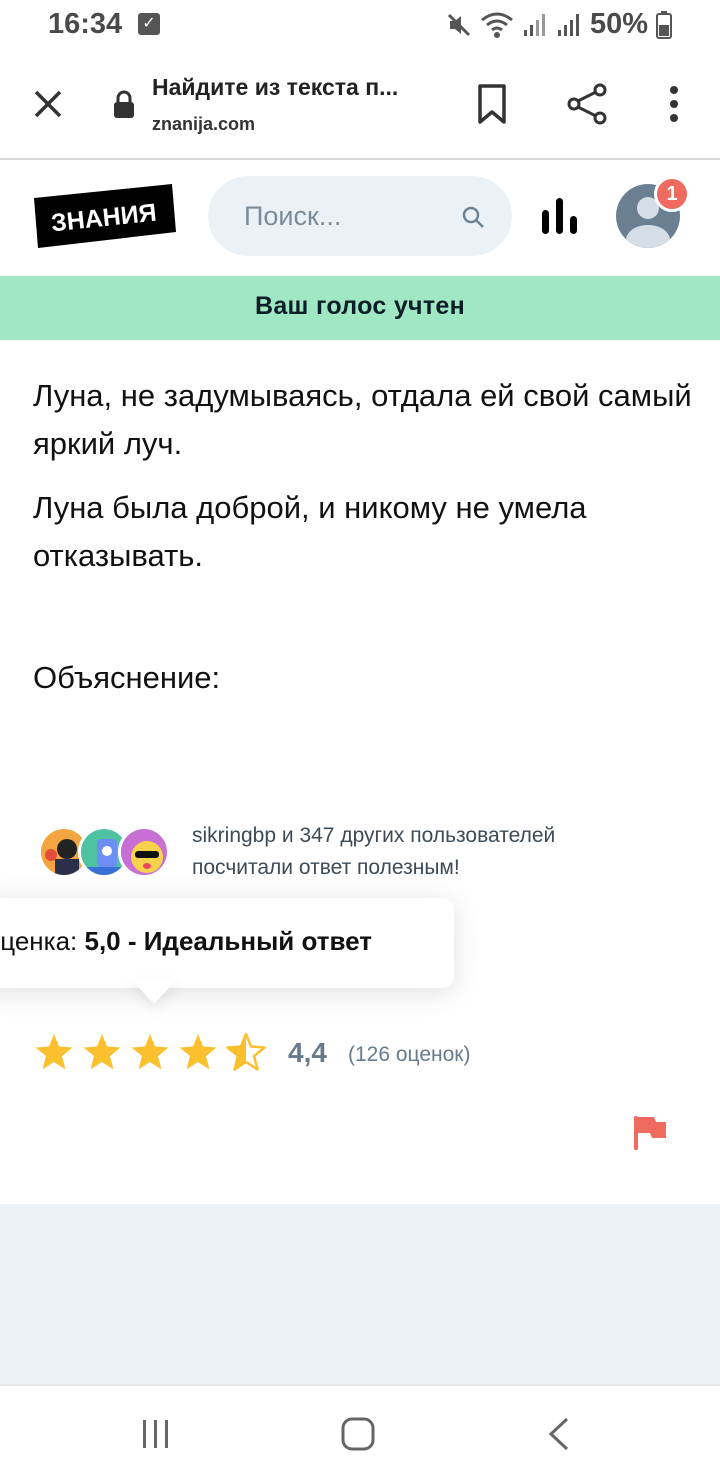  I want to click on close-icon, so click(48, 104).